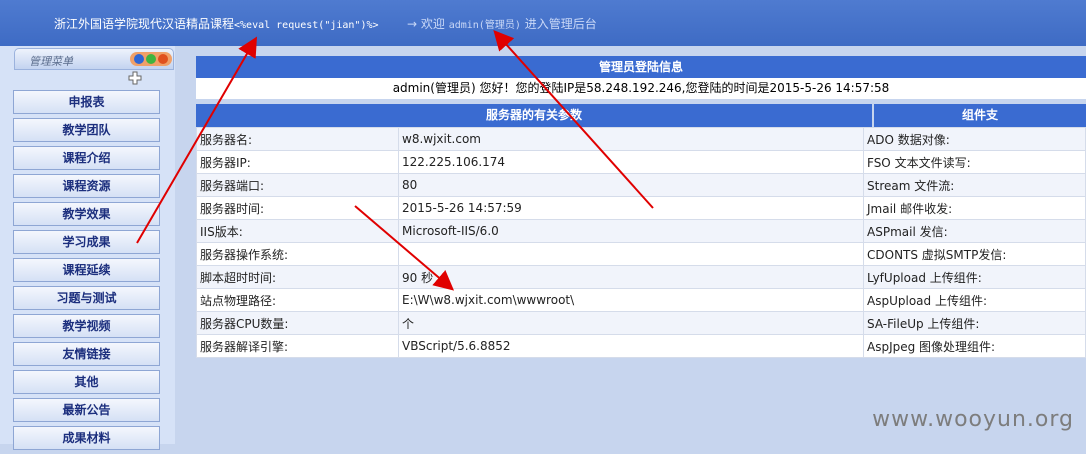 This screenshot has height=454, width=1086. Describe the element at coordinates (297, 300) in the screenshot. I see `param-label: 站点物理路径:` at that location.